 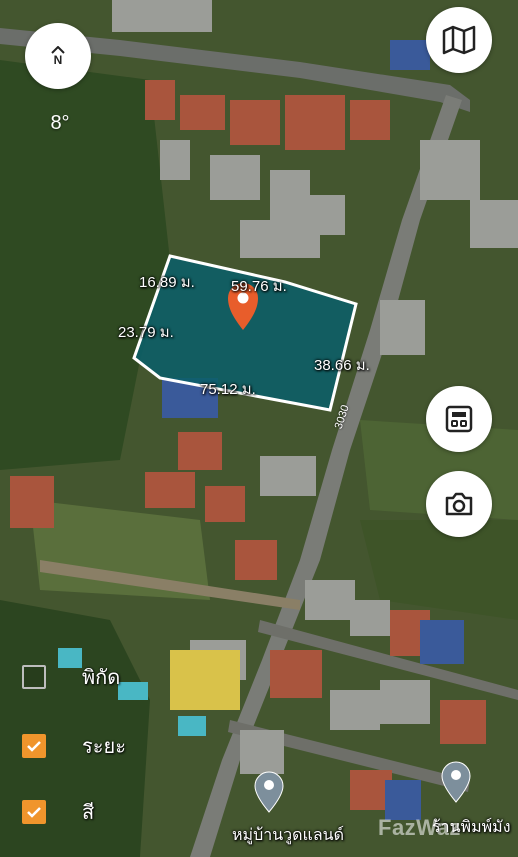 What do you see at coordinates (342, 365) in the screenshot?
I see `dimension-label-right: 38.66 ม.` at bounding box center [342, 365].